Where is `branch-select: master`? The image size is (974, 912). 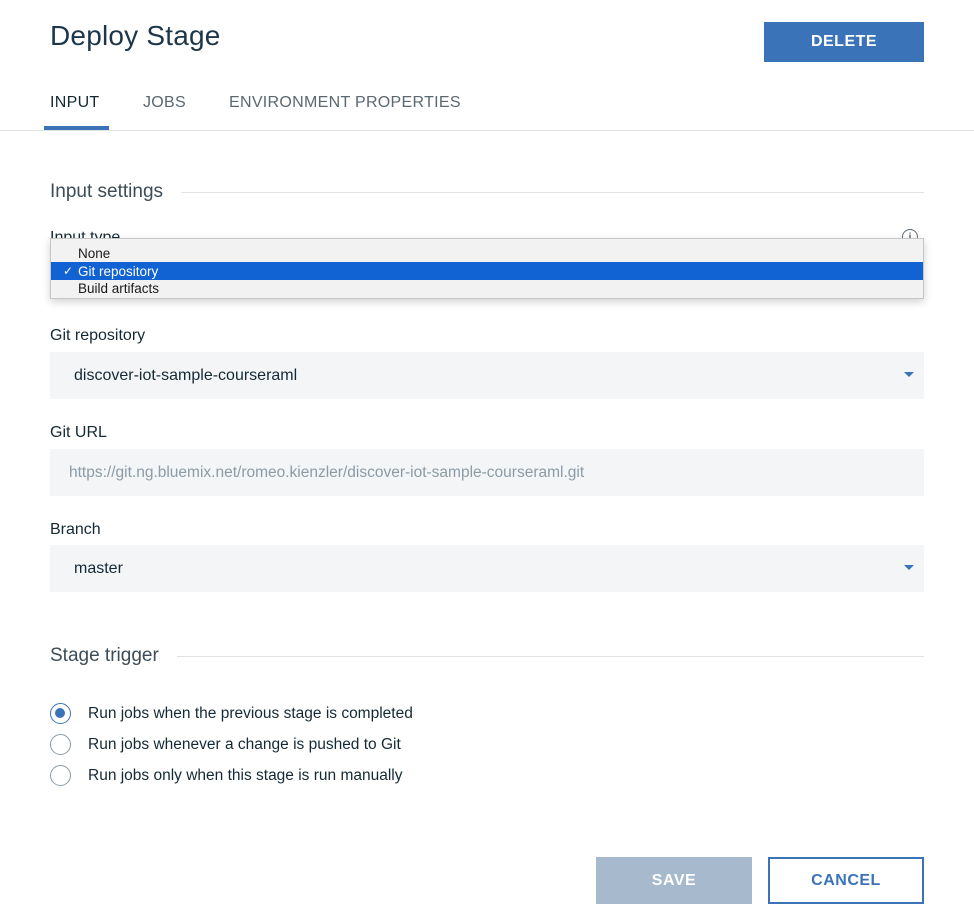 branch-select: master is located at coordinates (487, 568).